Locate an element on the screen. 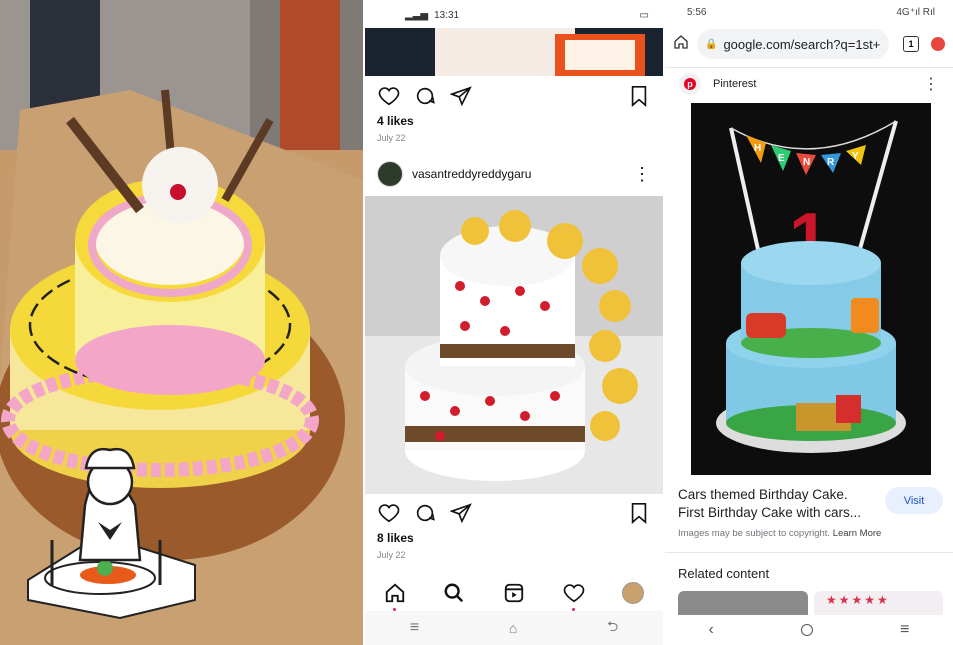 The width and height of the screenshot is (953, 645). related-thumbnail: ★★★★★ is located at coordinates (878, 603).